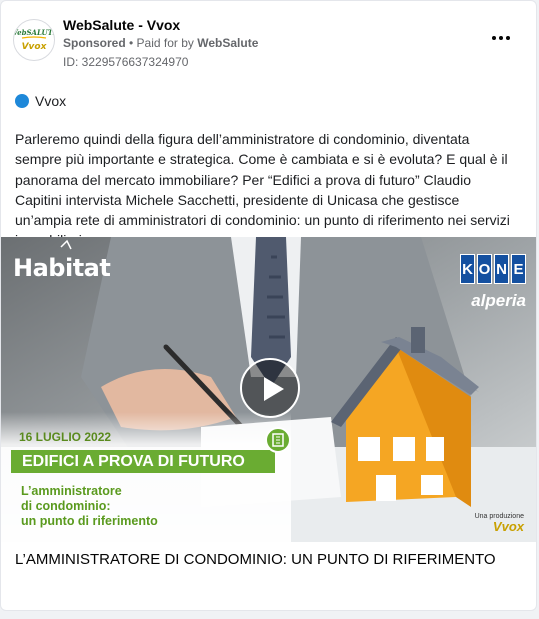 Image resolution: width=539 pixels, height=619 pixels. I want to click on sponsored-label: Sponsored, so click(94, 43).